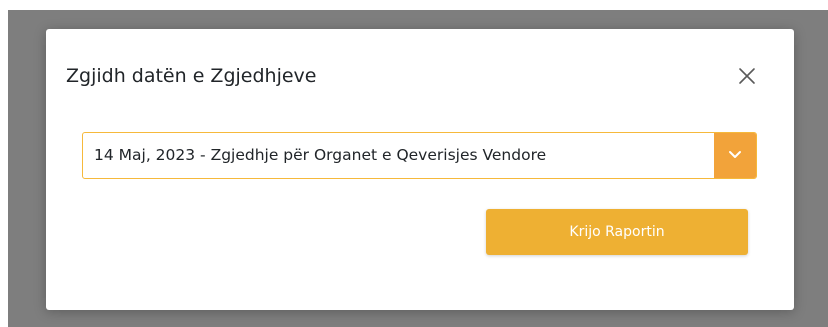 The image size is (828, 327). What do you see at coordinates (191, 76) in the screenshot?
I see `dialog-title: Zgjidh datën e Zgjedhjeve` at bounding box center [191, 76].